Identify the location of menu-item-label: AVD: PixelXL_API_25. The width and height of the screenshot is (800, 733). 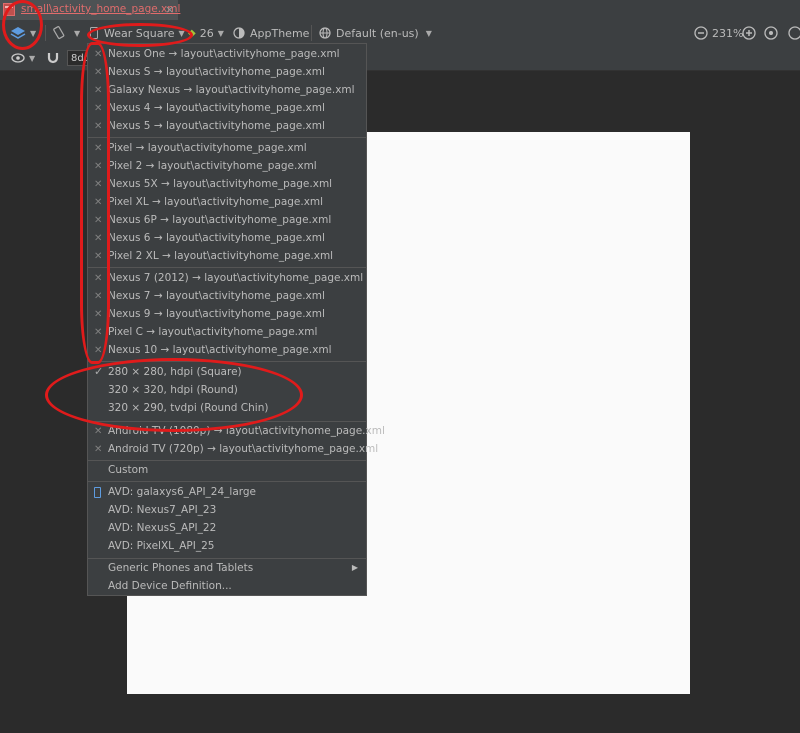
(161, 546).